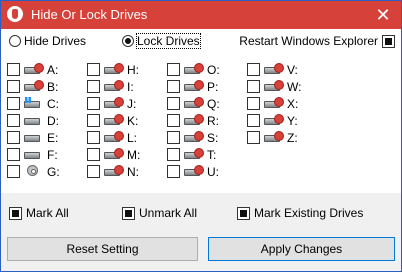 The width and height of the screenshot is (402, 272). Describe the element at coordinates (388, 41) in the screenshot. I see `restart-explorer-checkbox` at that location.